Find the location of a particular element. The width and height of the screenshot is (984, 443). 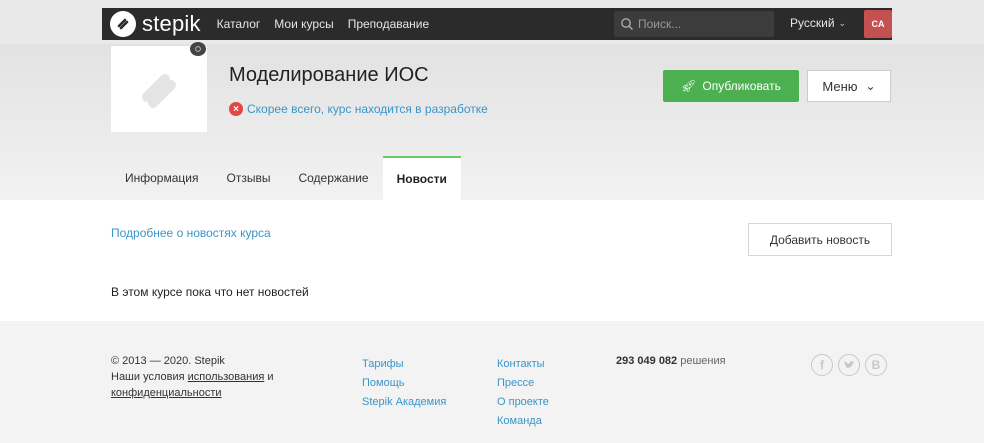

search-box is located at coordinates (694, 24).